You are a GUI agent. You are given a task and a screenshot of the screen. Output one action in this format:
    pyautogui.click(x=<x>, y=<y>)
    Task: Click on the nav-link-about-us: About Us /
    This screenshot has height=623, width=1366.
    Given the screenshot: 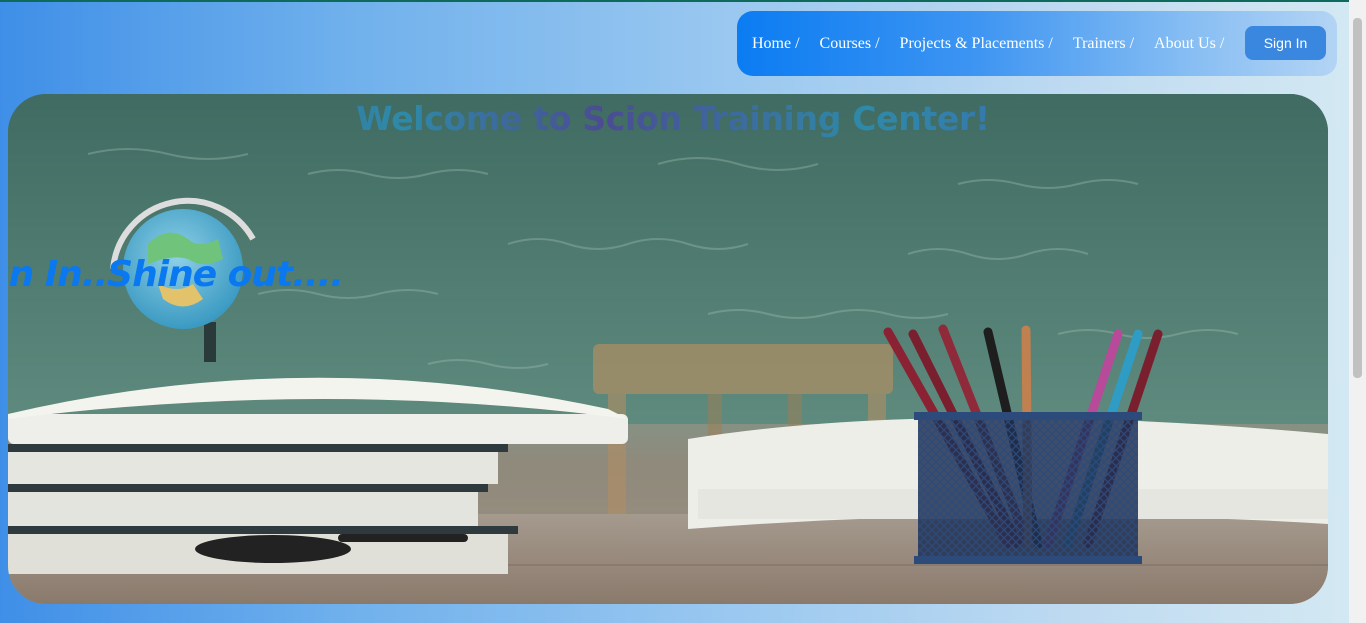 What is the action you would take?
    pyautogui.click(x=1189, y=44)
    